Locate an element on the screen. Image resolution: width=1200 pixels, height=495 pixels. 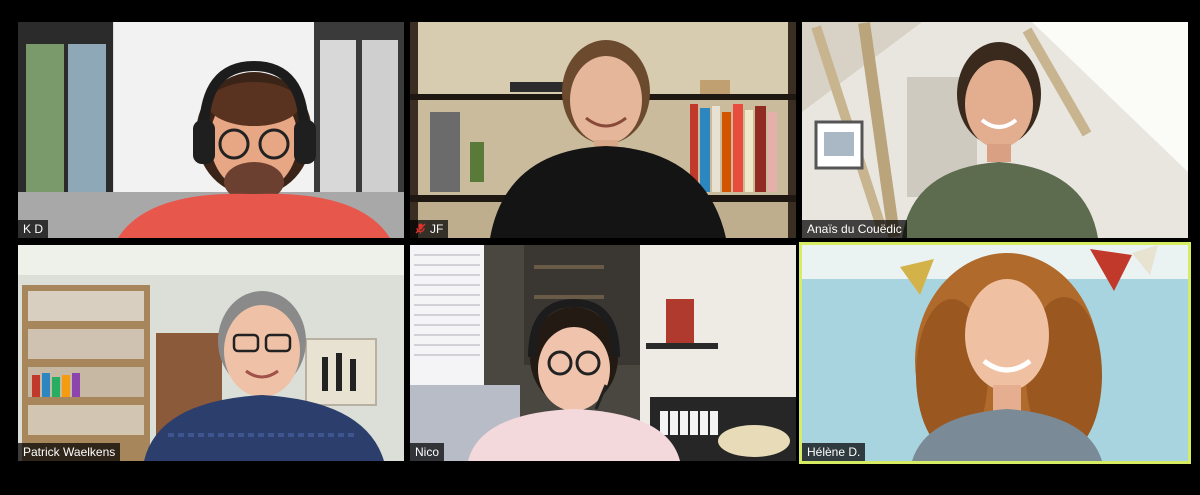
video-tile-kd: K D is located at coordinates (211, 130).